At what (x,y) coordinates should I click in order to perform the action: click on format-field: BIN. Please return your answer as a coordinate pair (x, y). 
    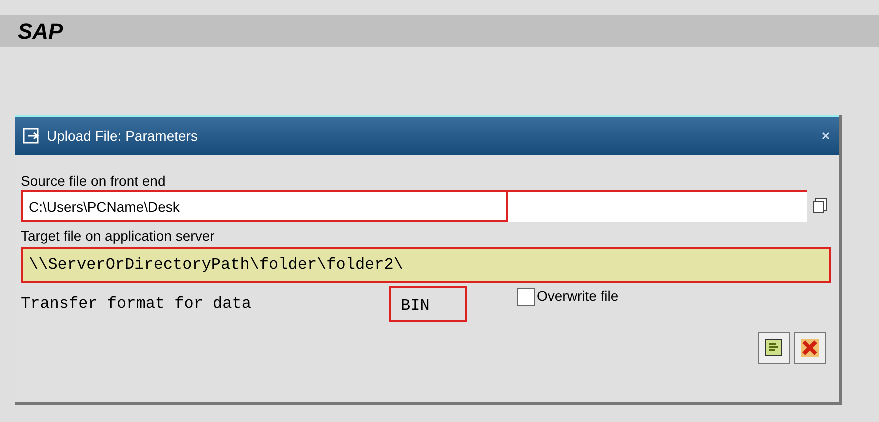
    Looking at the image, I should click on (428, 304).